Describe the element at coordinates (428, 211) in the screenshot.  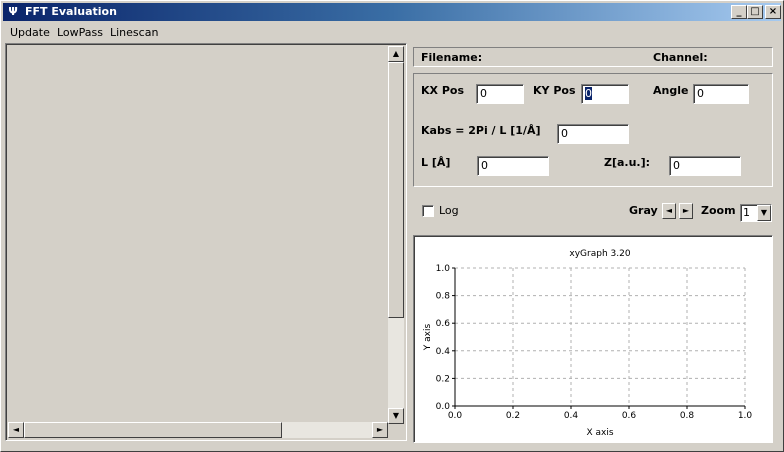
I see `log-checkbox` at that location.